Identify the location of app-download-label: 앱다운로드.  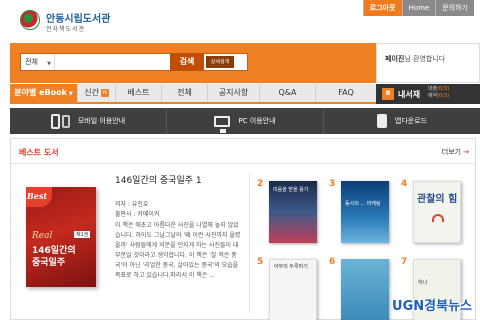
(411, 121).